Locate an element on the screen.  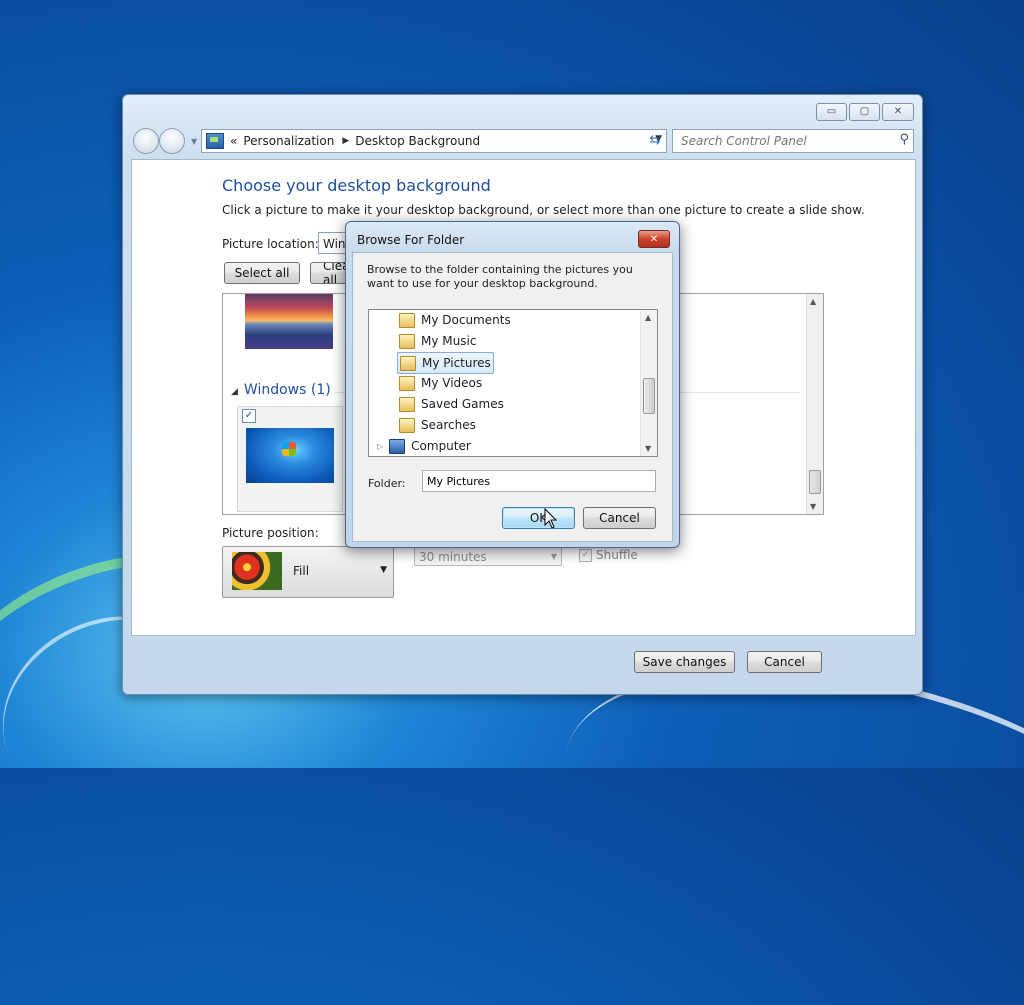
picture-position-select: Fill ▼ is located at coordinates (308, 572).